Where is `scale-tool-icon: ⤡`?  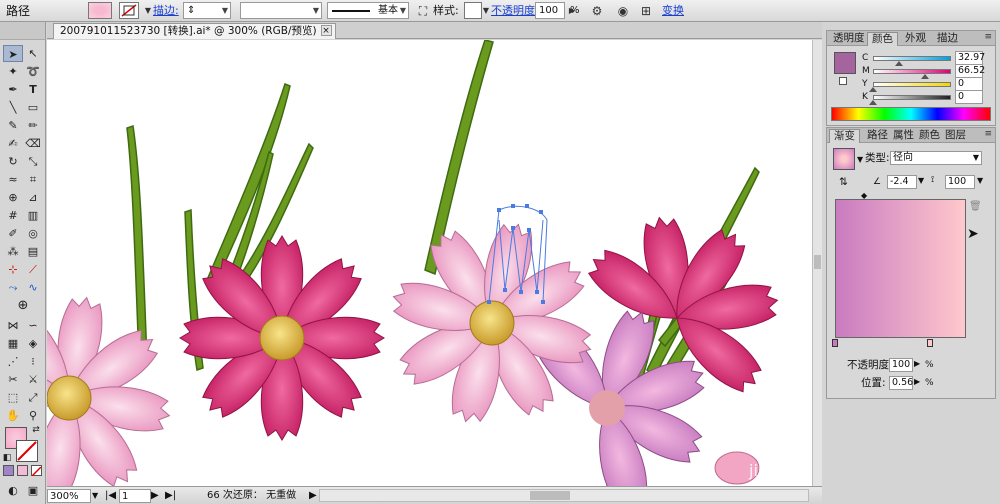
scale-tool-icon: ⤡ is located at coordinates (33, 161).